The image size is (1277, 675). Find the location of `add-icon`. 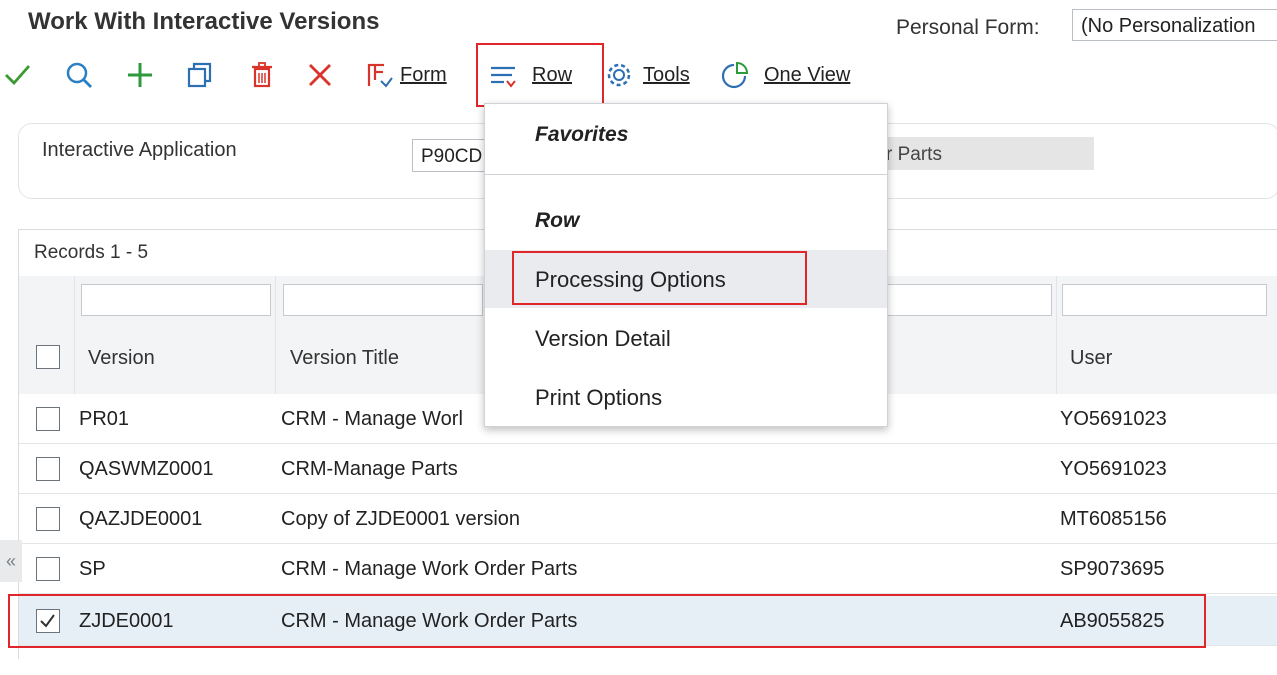

add-icon is located at coordinates (140, 75).